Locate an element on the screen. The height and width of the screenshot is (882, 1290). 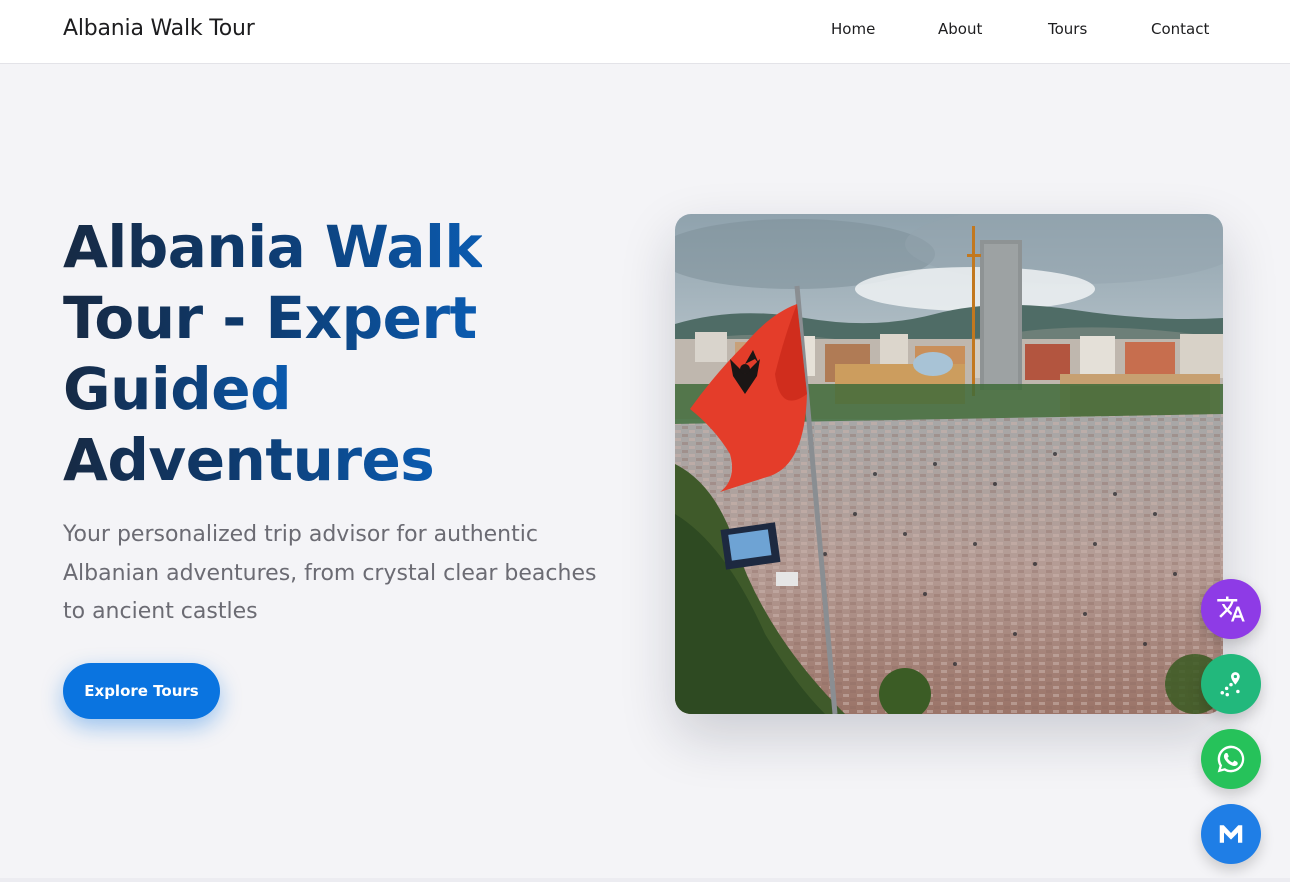
hero-title-line-2: Tour - Expert is located at coordinates (270, 318).